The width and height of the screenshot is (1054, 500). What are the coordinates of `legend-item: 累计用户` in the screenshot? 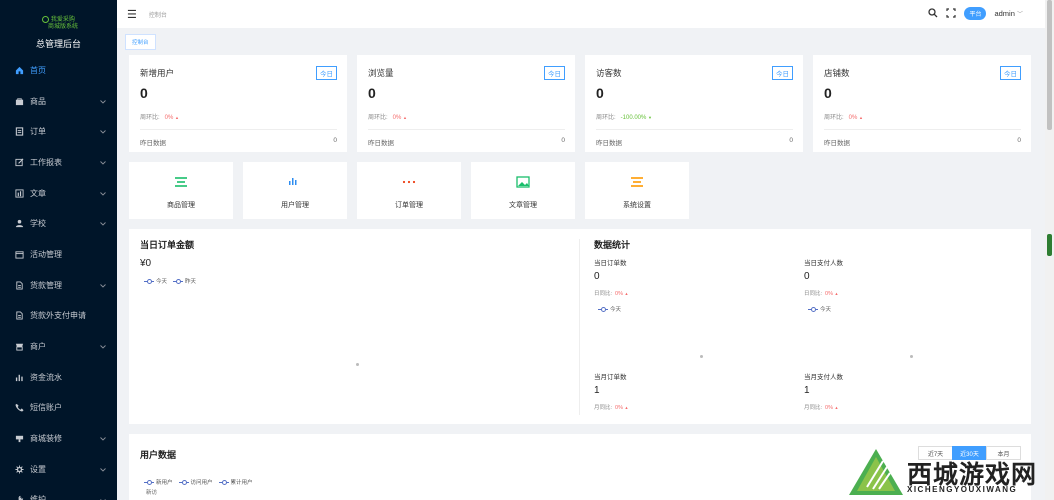 It's located at (235, 482).